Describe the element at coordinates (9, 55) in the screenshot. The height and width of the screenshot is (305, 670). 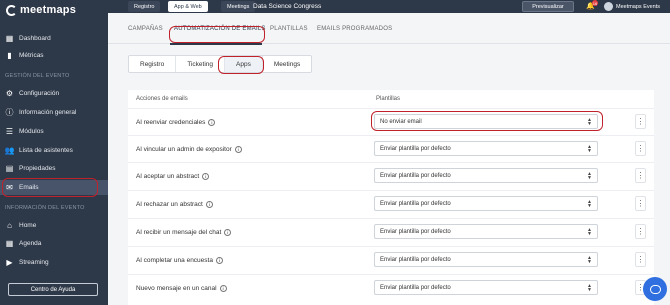
I see `metrics-icon: ▮` at that location.